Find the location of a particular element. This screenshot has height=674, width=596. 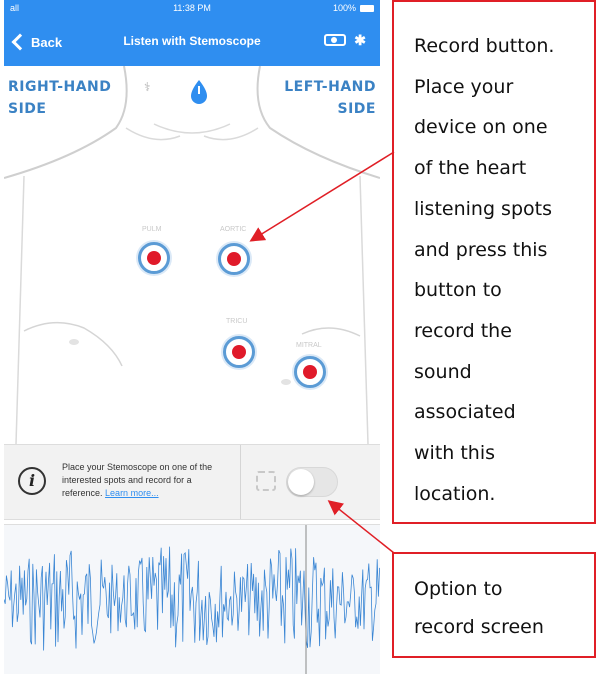

callout-line: and press this is located at coordinates (481, 249).